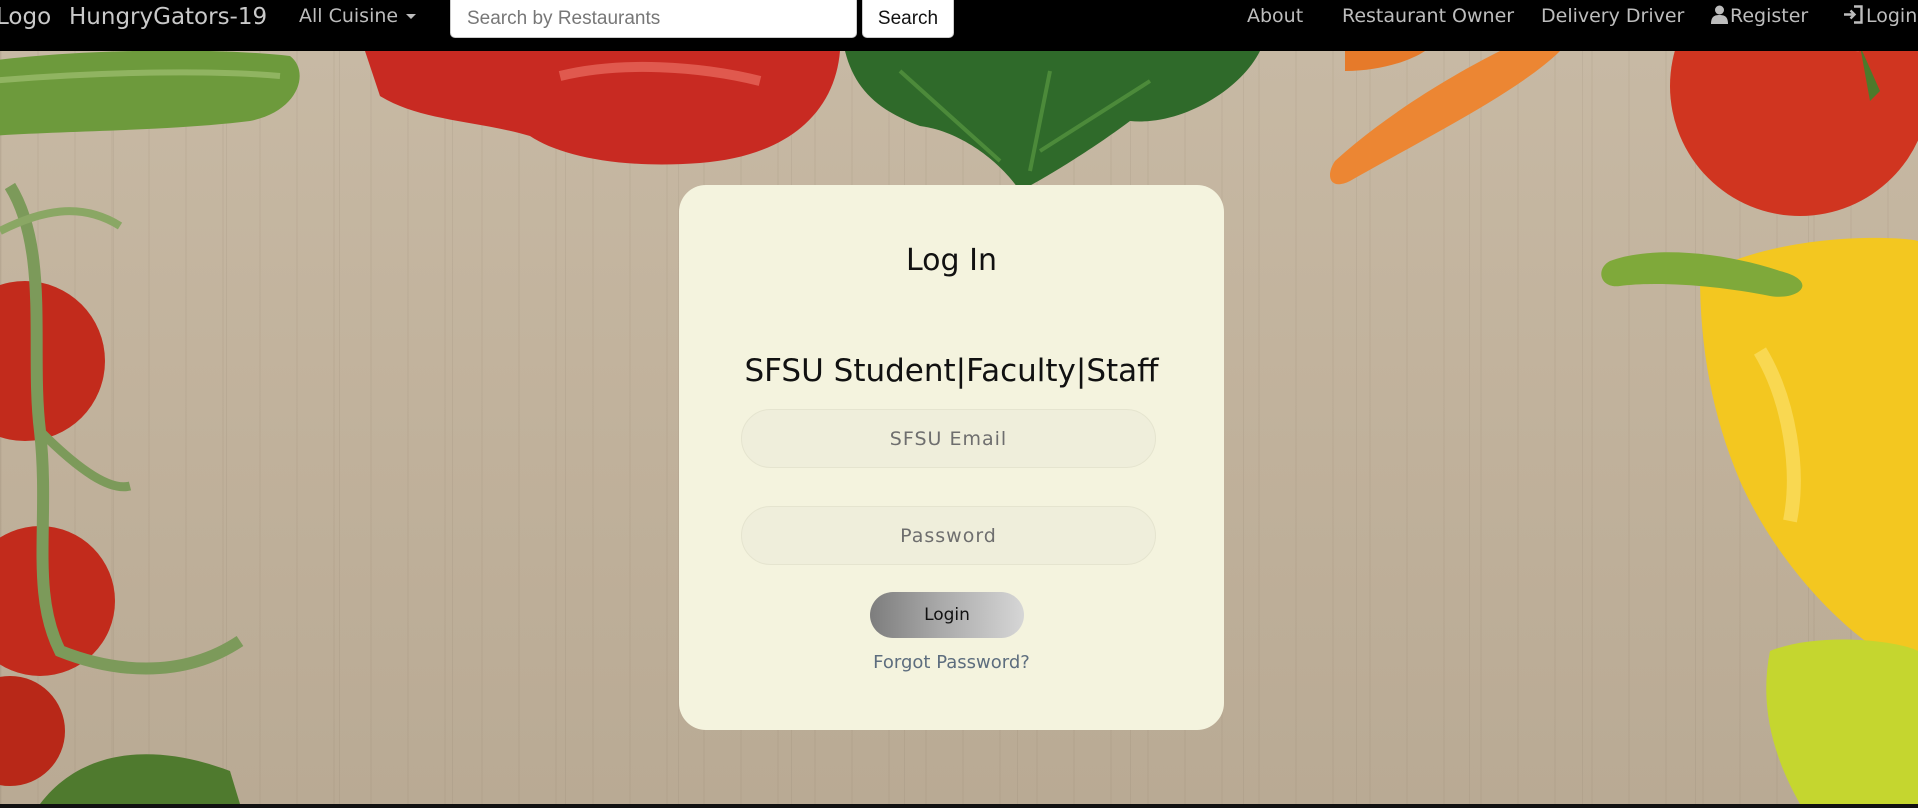 This screenshot has width=1918, height=808. Describe the element at coordinates (1428, 16) in the screenshot. I see `nav-link-restaurant-owner: Restaurant Owner` at that location.